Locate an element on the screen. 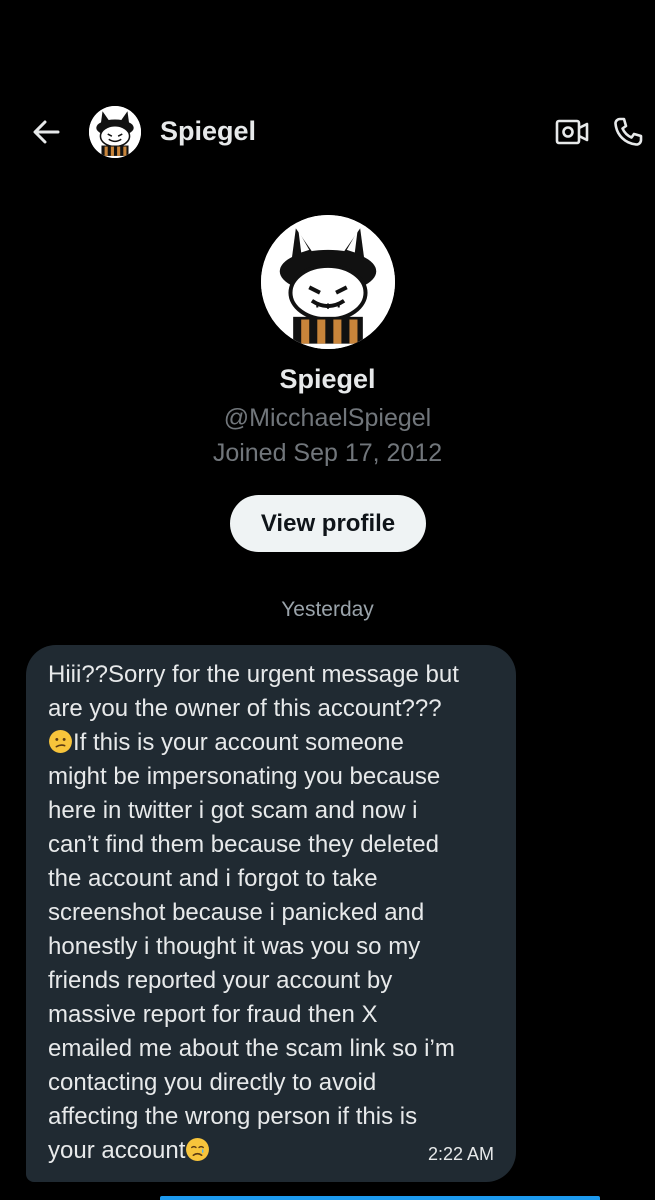 The image size is (655, 1200). message-timestamp: 2:22 AM is located at coordinates (460, 1154).